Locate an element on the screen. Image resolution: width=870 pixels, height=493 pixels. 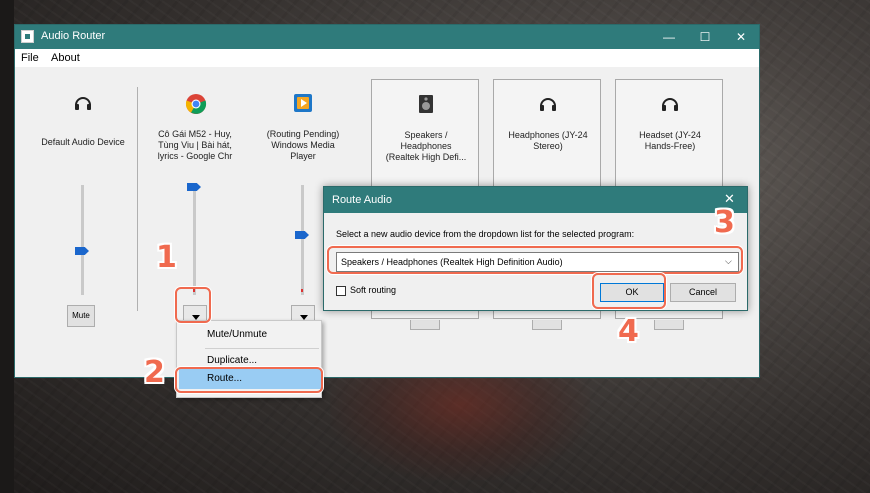
window-title: Audio Router is located at coordinates (73, 36).